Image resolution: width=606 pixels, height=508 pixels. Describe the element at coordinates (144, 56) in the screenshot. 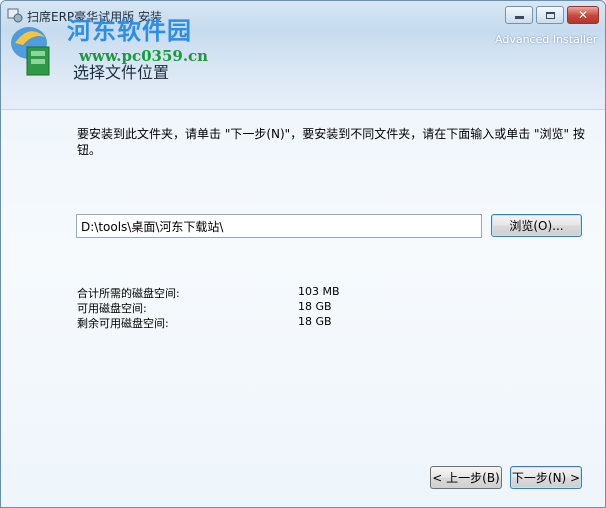

I see `watermark-url: www.pc0359.cn` at that location.